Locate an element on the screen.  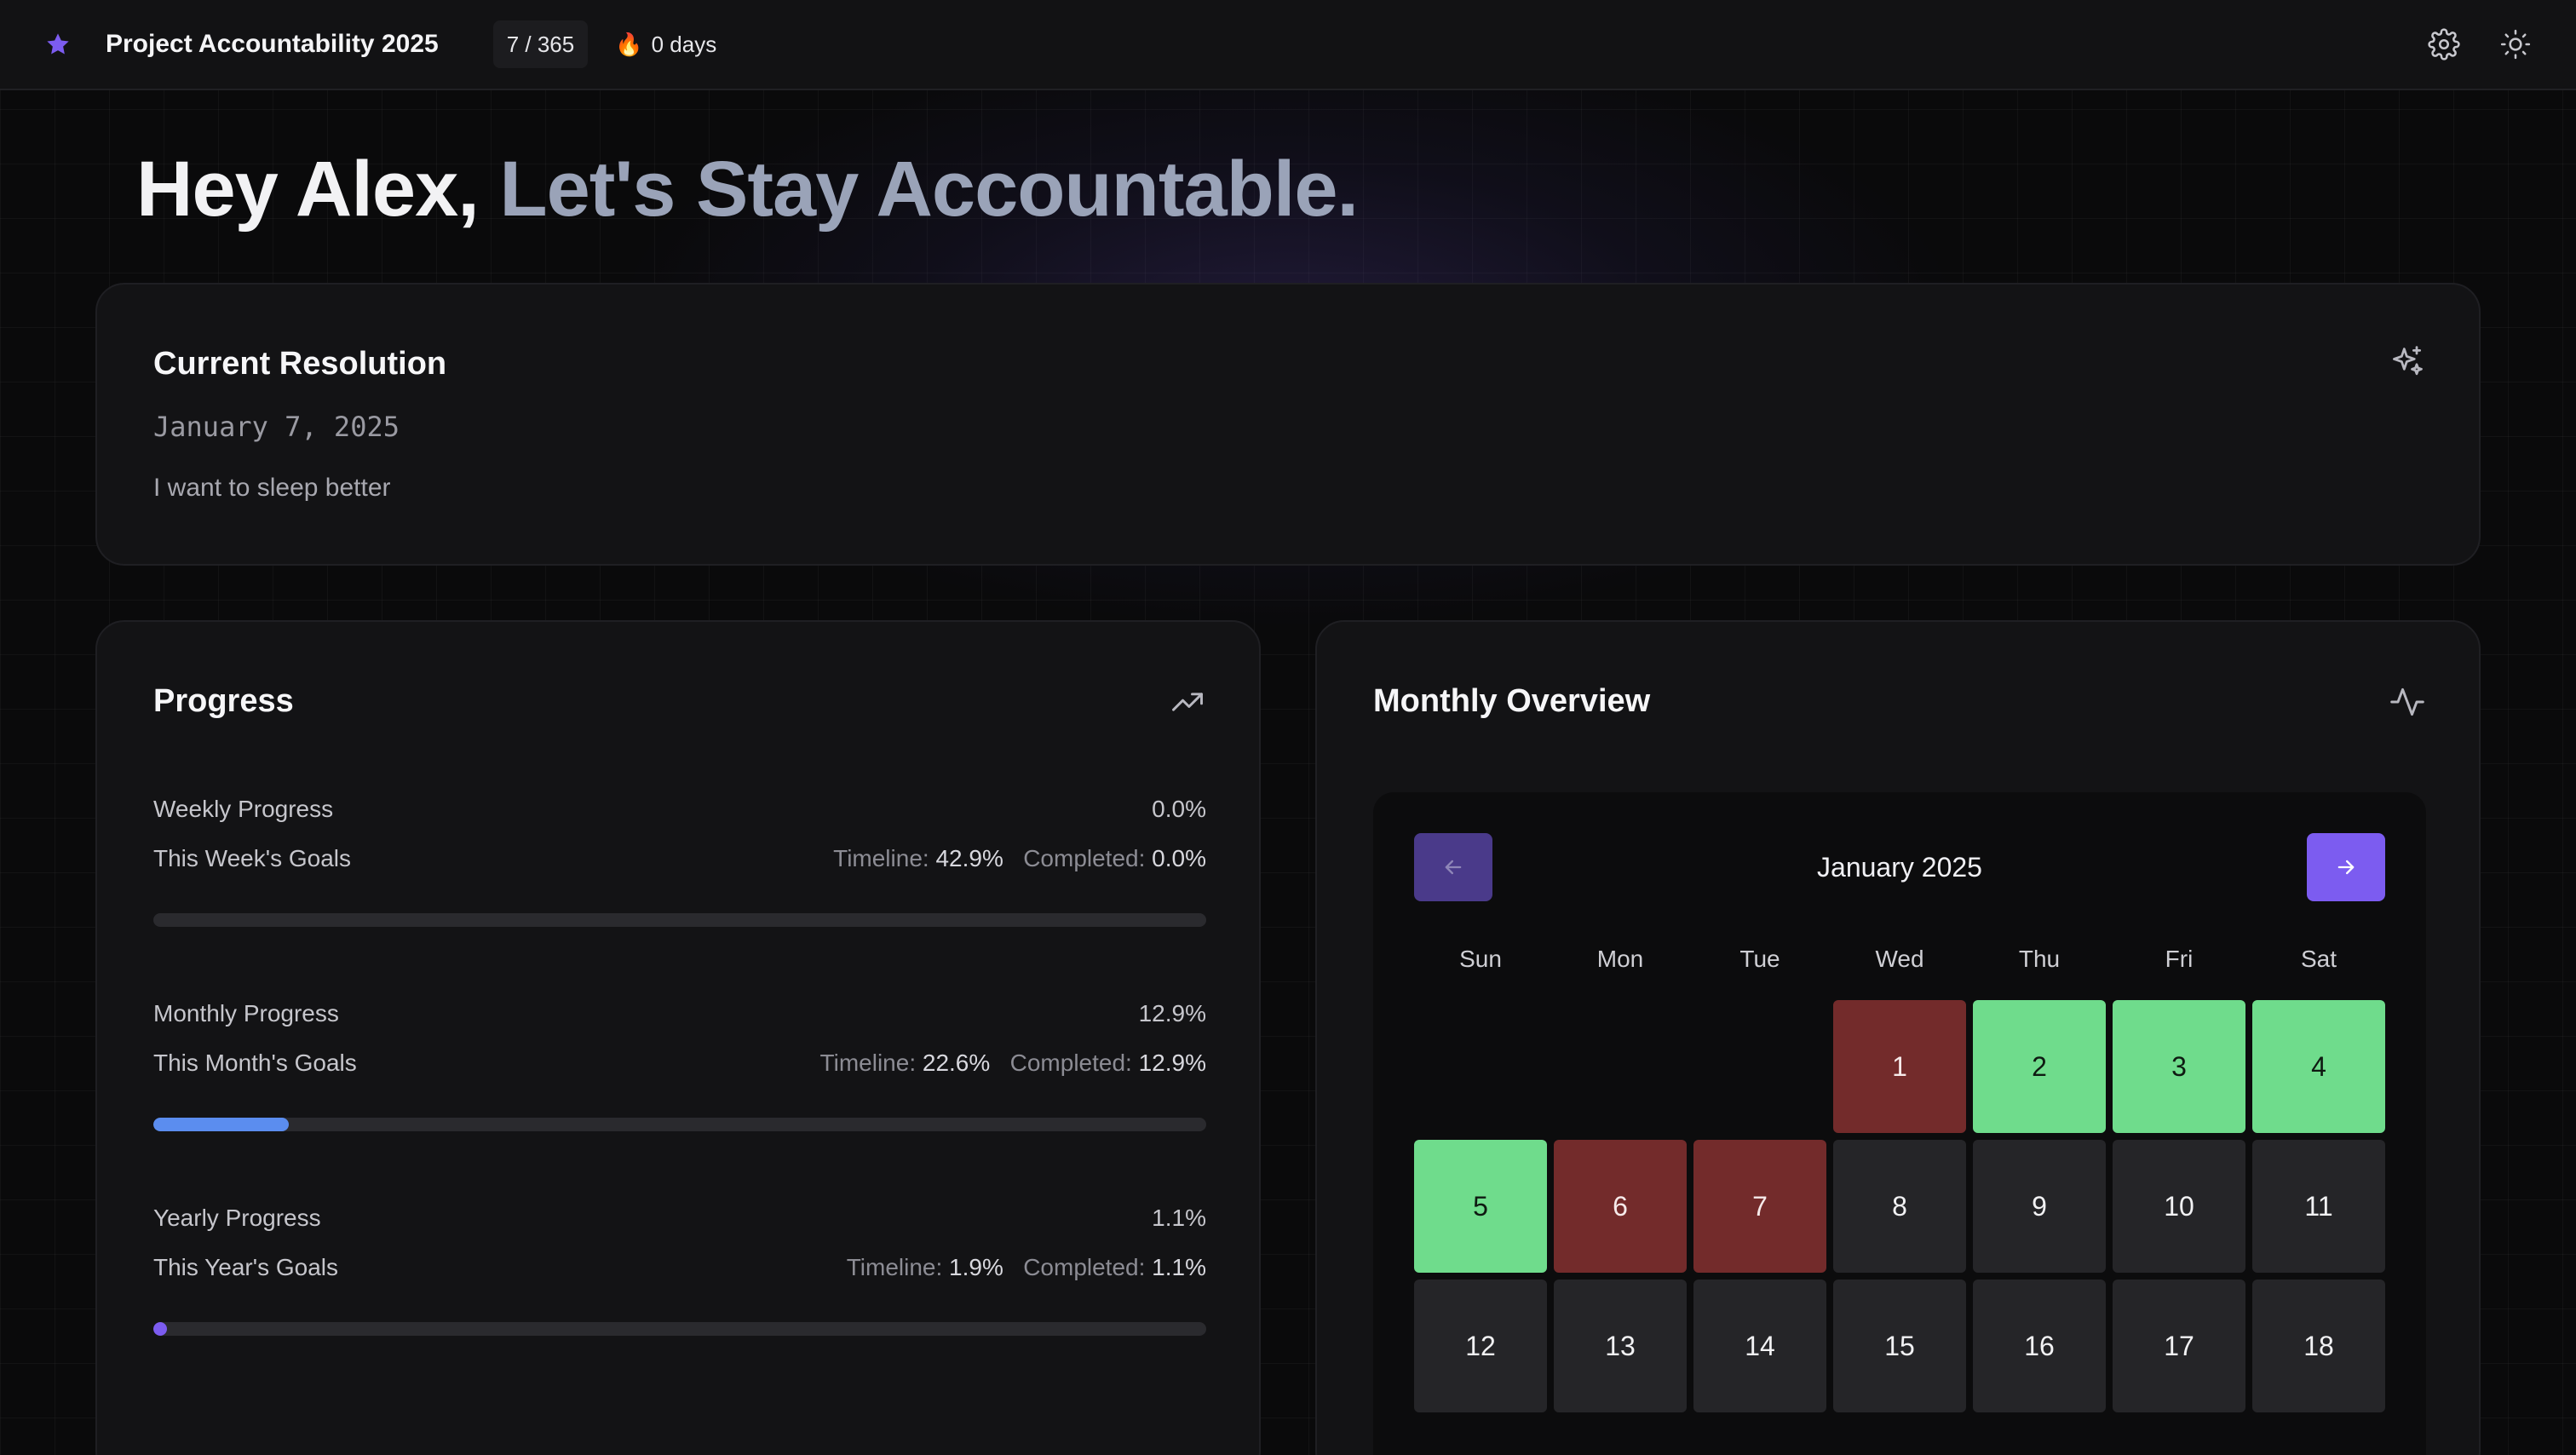
goals-label: This Month's Goals is located at coordinates (255, 1063).